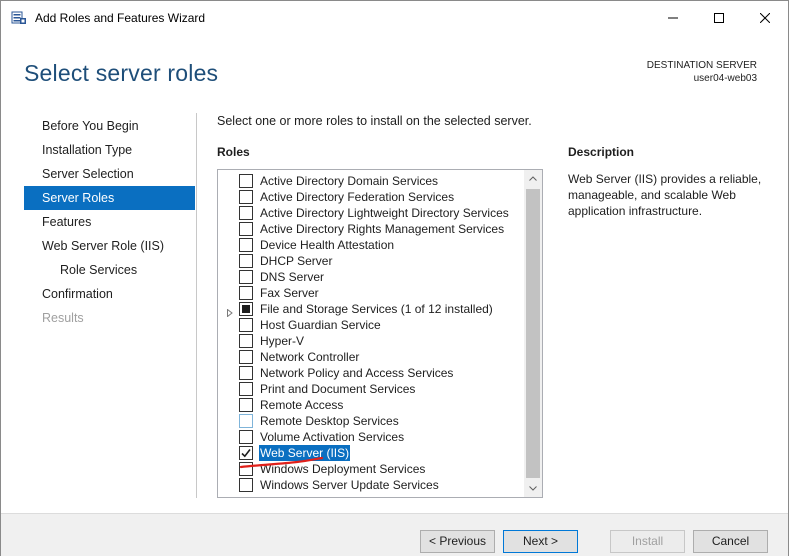  What do you see at coordinates (63, 318) in the screenshot?
I see `nav-item-results: Results` at bounding box center [63, 318].